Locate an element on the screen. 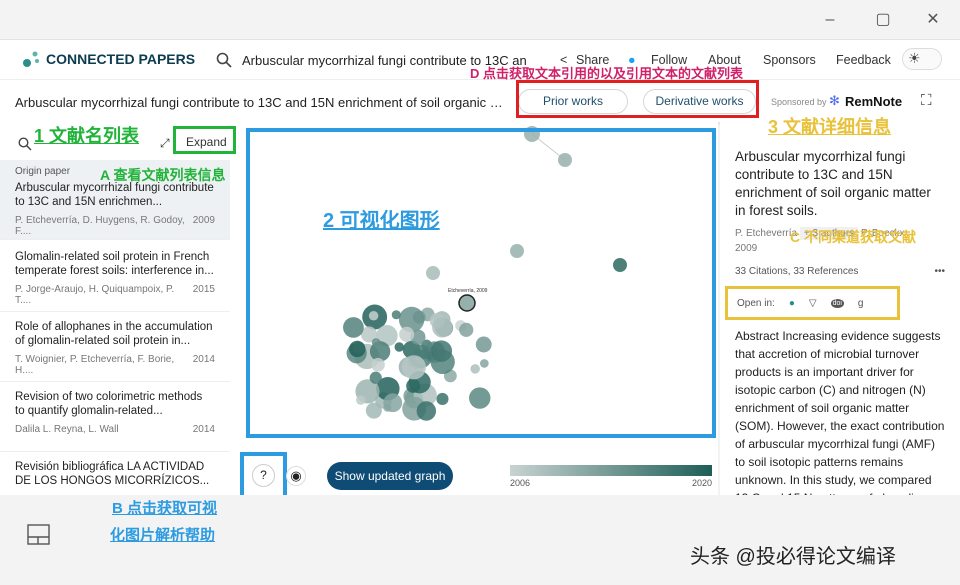  nav-sponsors: Sponsors is located at coordinates (789, 60).